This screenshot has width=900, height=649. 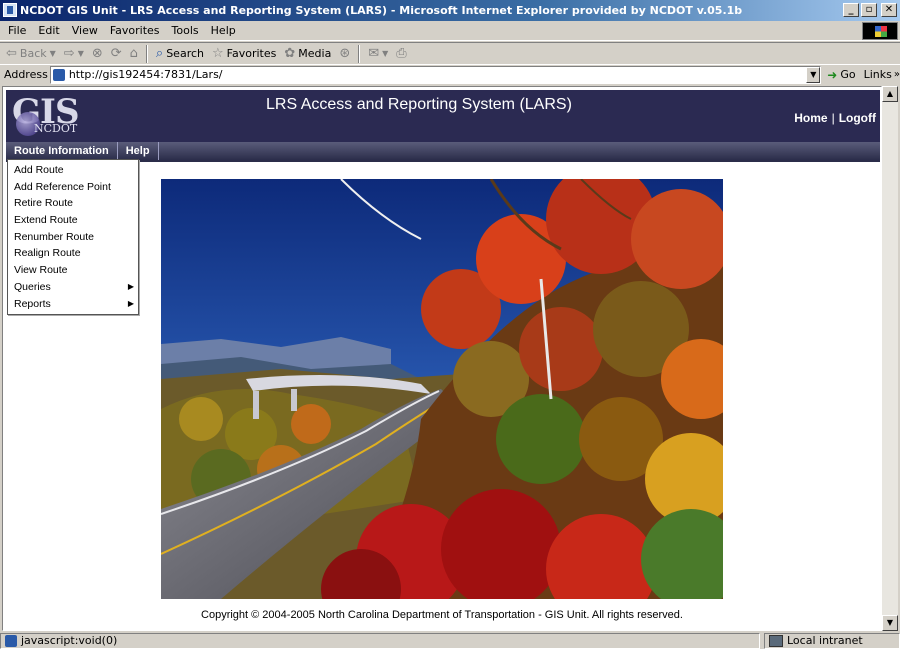 I want to click on search-button: ⌕ Search, so click(x=180, y=53).